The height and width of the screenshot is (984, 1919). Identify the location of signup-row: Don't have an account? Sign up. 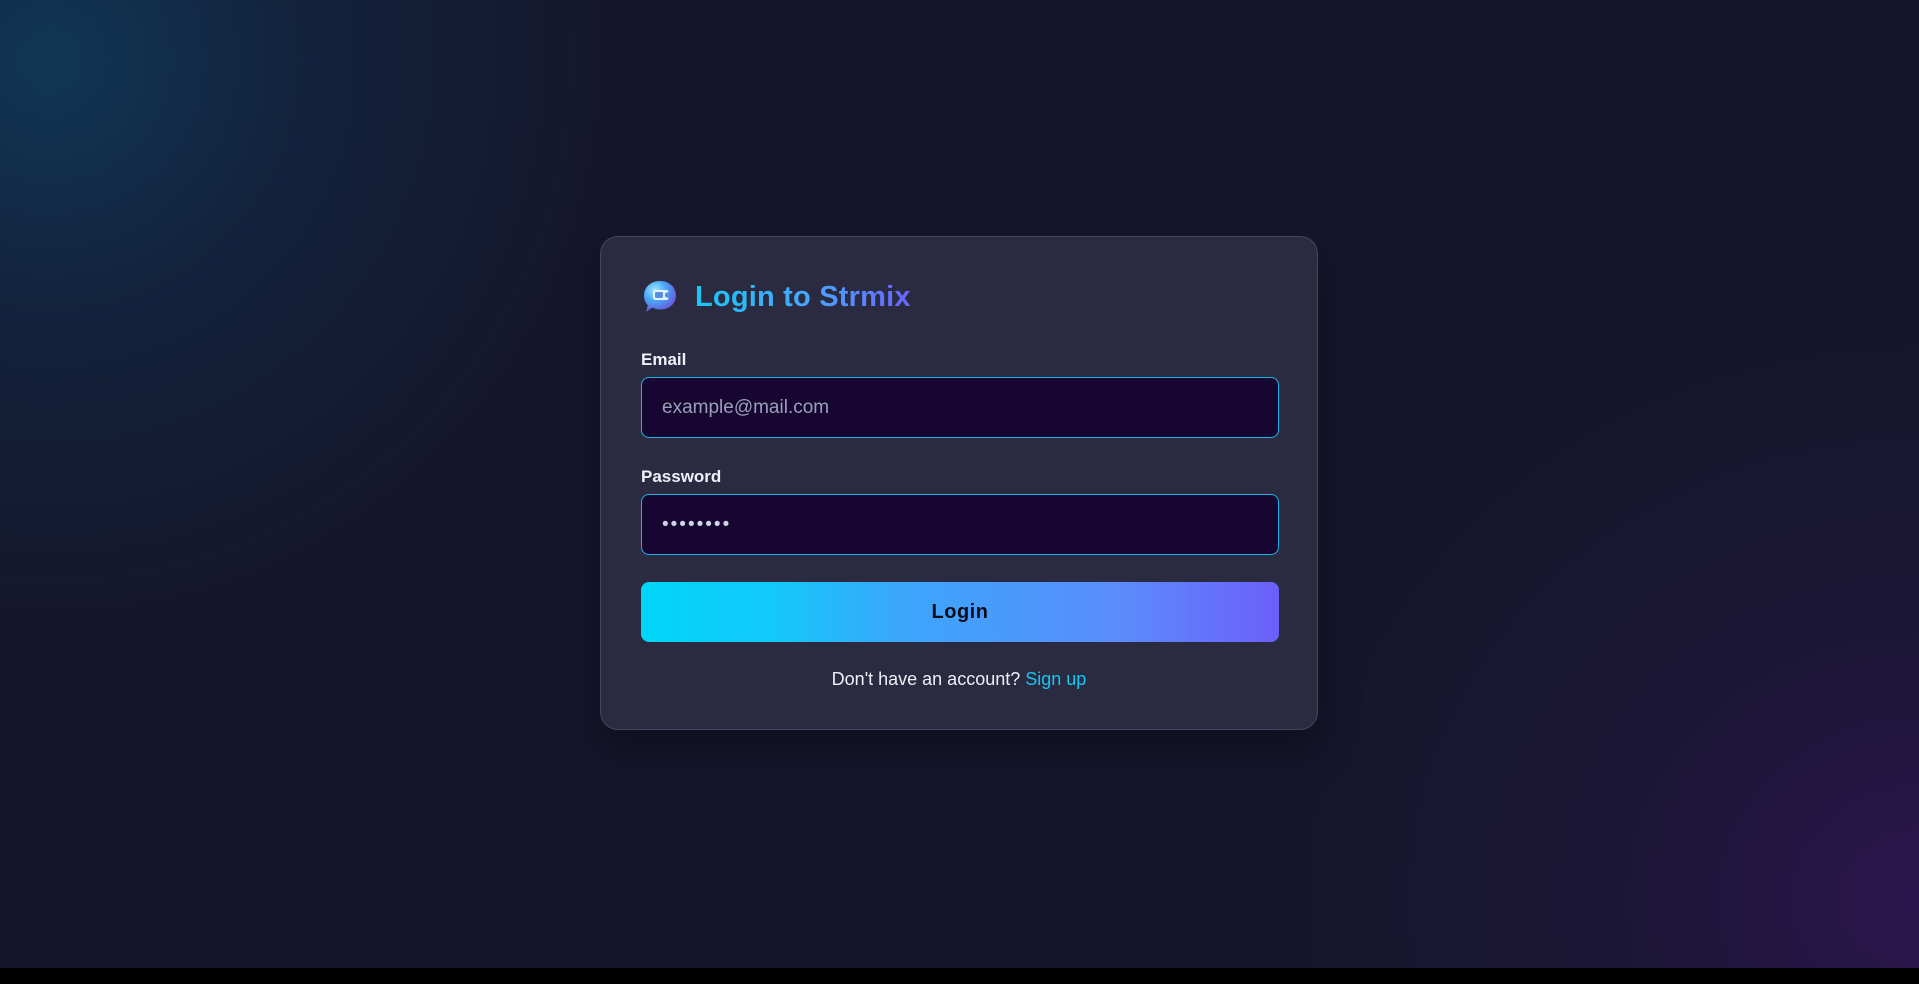
(959, 679).